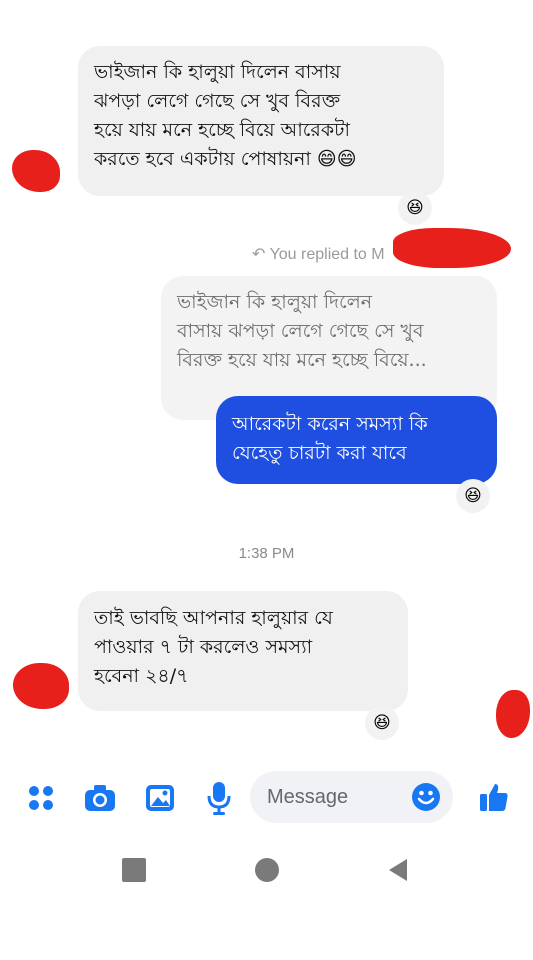  What do you see at coordinates (41, 686) in the screenshot?
I see `redacted-avatar-bottom` at bounding box center [41, 686].